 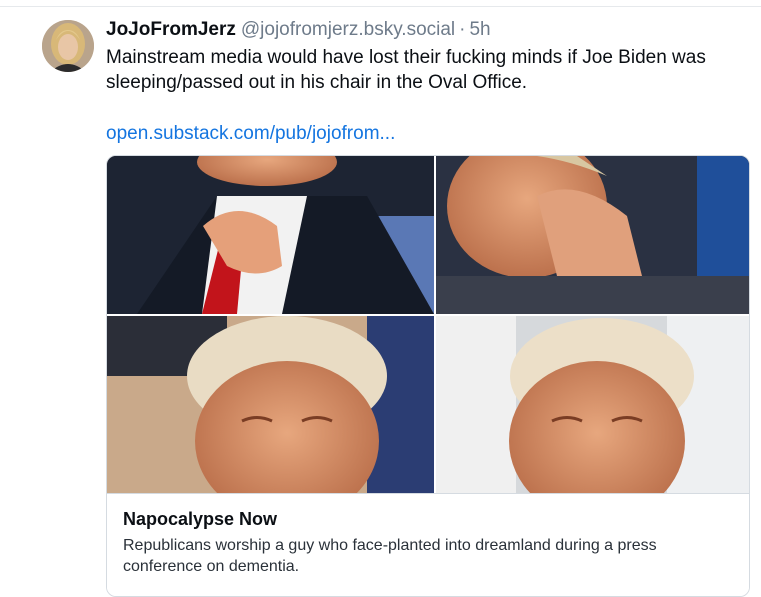 I want to click on post-header: JoJoFromJerz @jojofromjerz.bsky.social · 5h, so click(x=298, y=30).